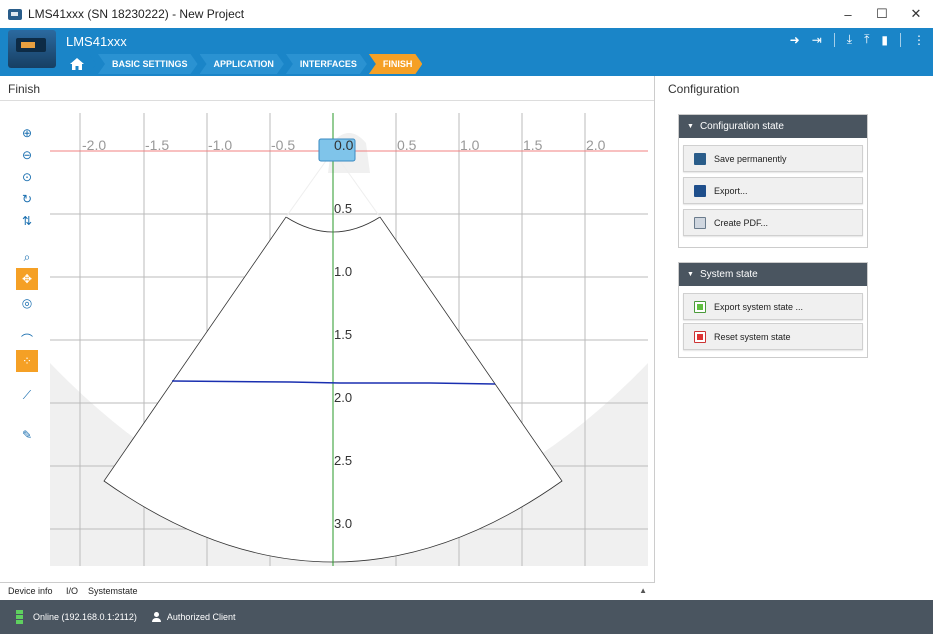 This screenshot has width=933, height=634. Describe the element at coordinates (407, 145) in the screenshot. I see `x-tick: 0.5` at that location.